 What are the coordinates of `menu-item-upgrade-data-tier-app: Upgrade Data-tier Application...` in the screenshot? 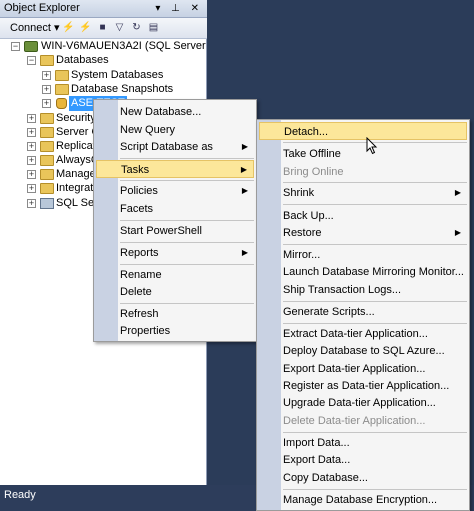 It's located at (363, 403).